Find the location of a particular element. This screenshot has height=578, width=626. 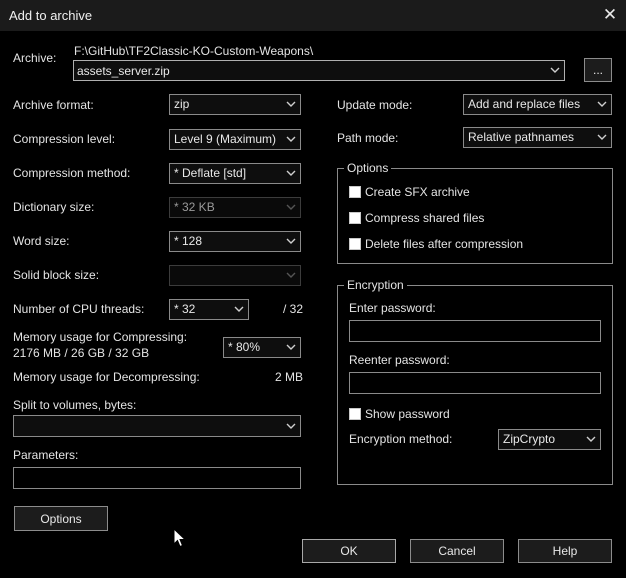

archive-format-label: Archive format: is located at coordinates (53, 105).